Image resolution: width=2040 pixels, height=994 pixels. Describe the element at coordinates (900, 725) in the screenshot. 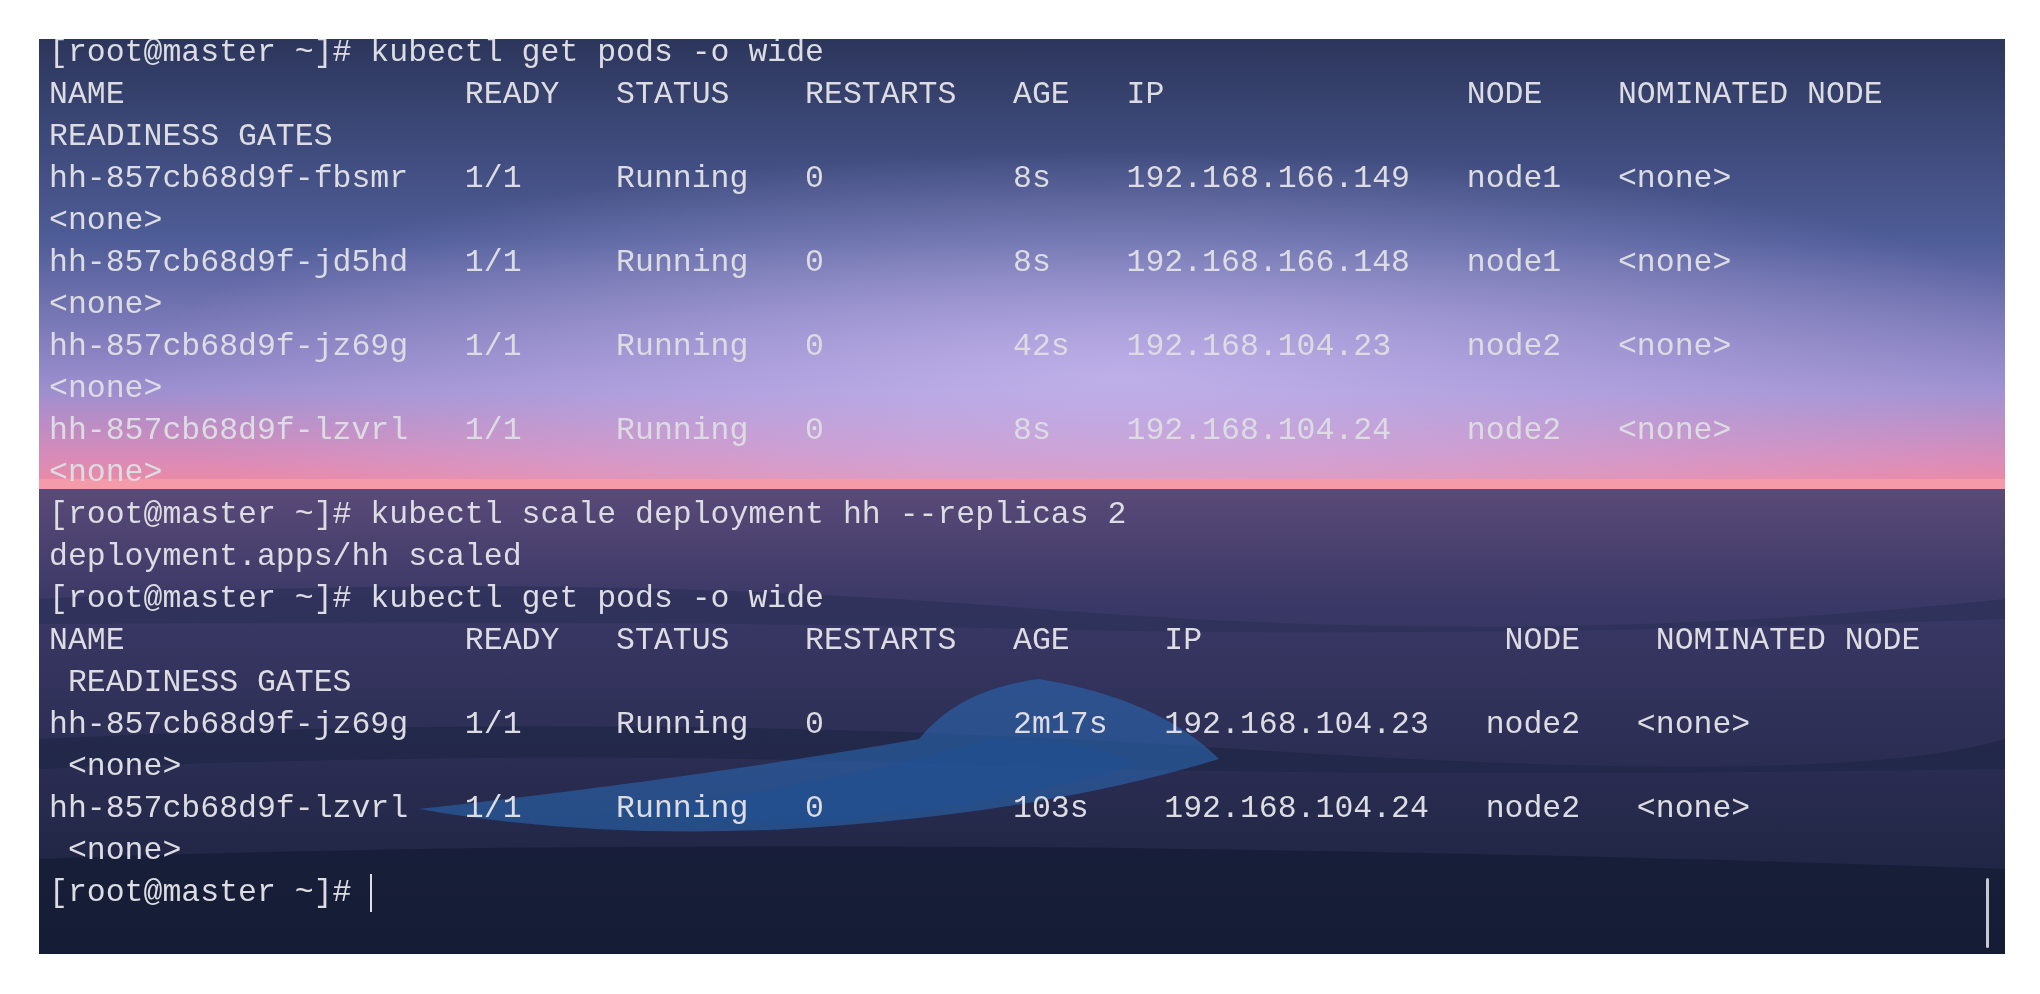

I see `terminal-line: hh-857cb68d9f-jz69g 1/1 Running 0 2m17s 192.168.104.23 node2 <none>` at that location.